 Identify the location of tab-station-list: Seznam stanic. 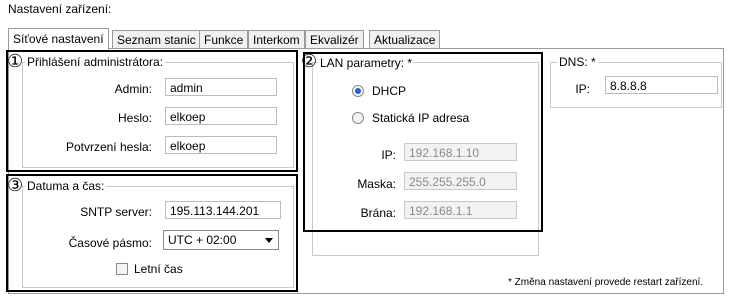
(156, 39).